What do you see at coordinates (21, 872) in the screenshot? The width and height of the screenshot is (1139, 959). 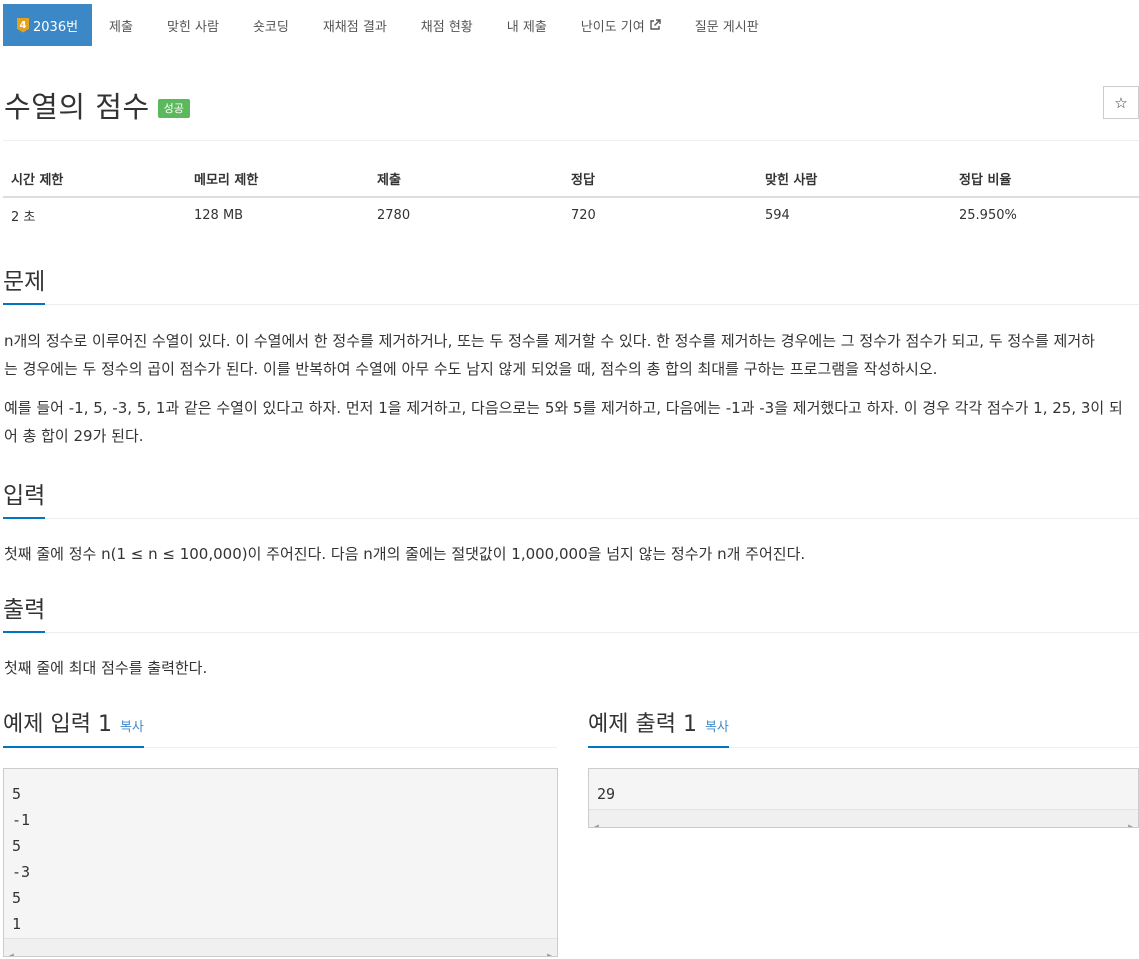 I see `sample-input-line: -3` at bounding box center [21, 872].